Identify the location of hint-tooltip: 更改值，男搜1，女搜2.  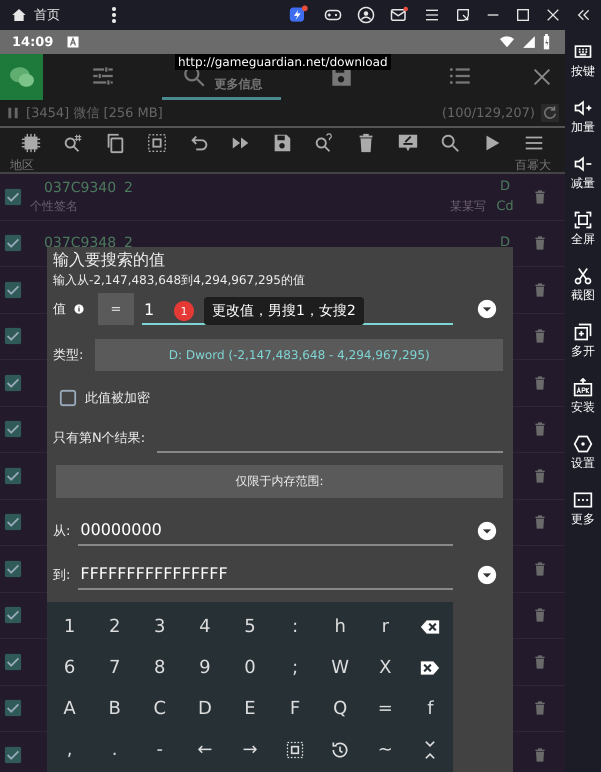
(284, 311).